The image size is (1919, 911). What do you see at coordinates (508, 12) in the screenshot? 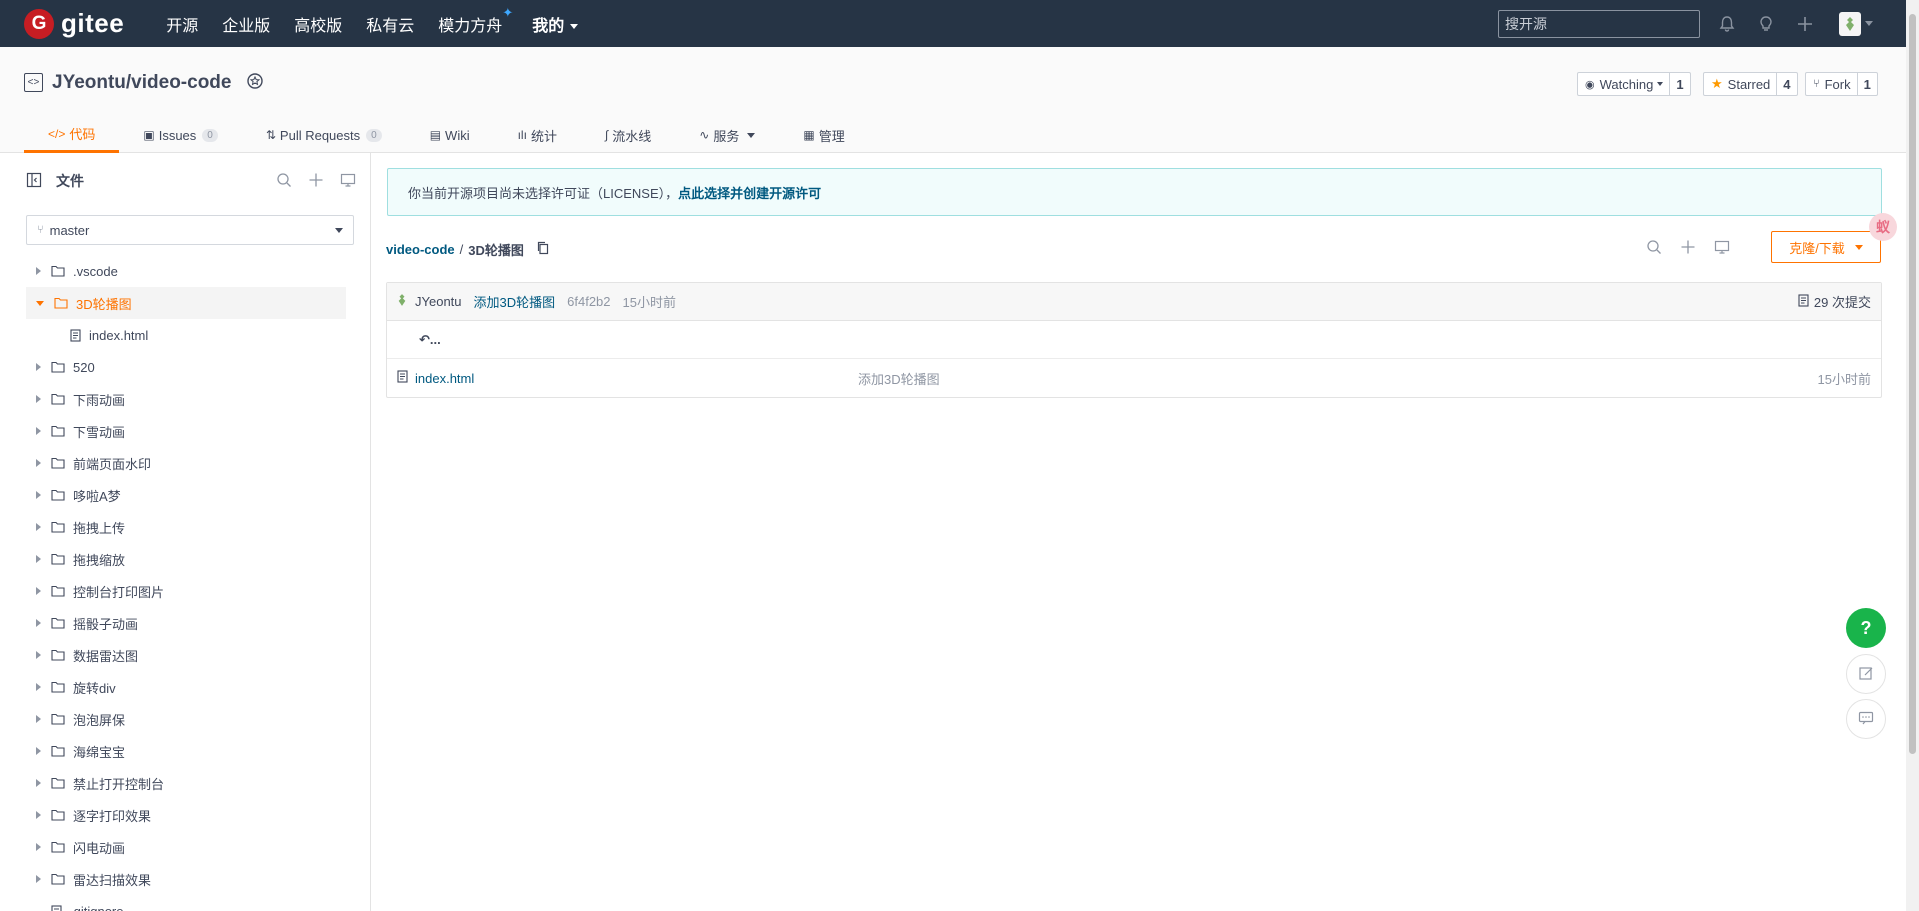
I see `sparkle-icon: ✦` at bounding box center [508, 12].